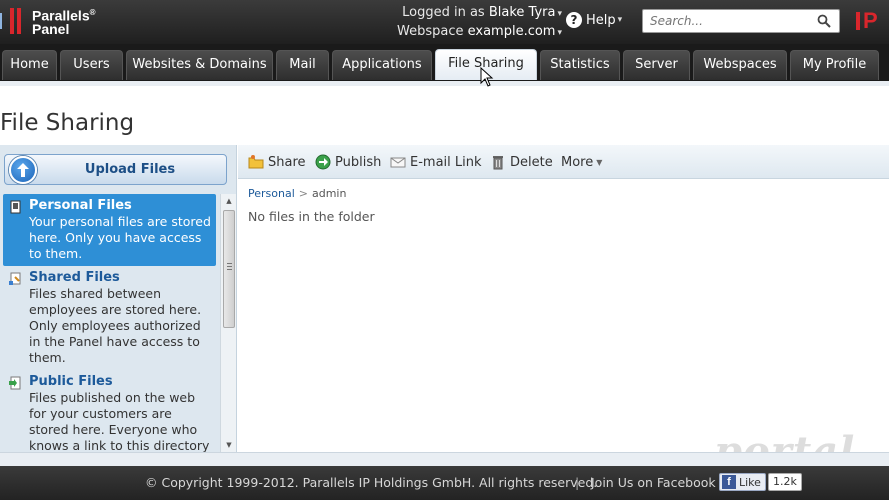  I want to click on share-label: Share, so click(287, 162).